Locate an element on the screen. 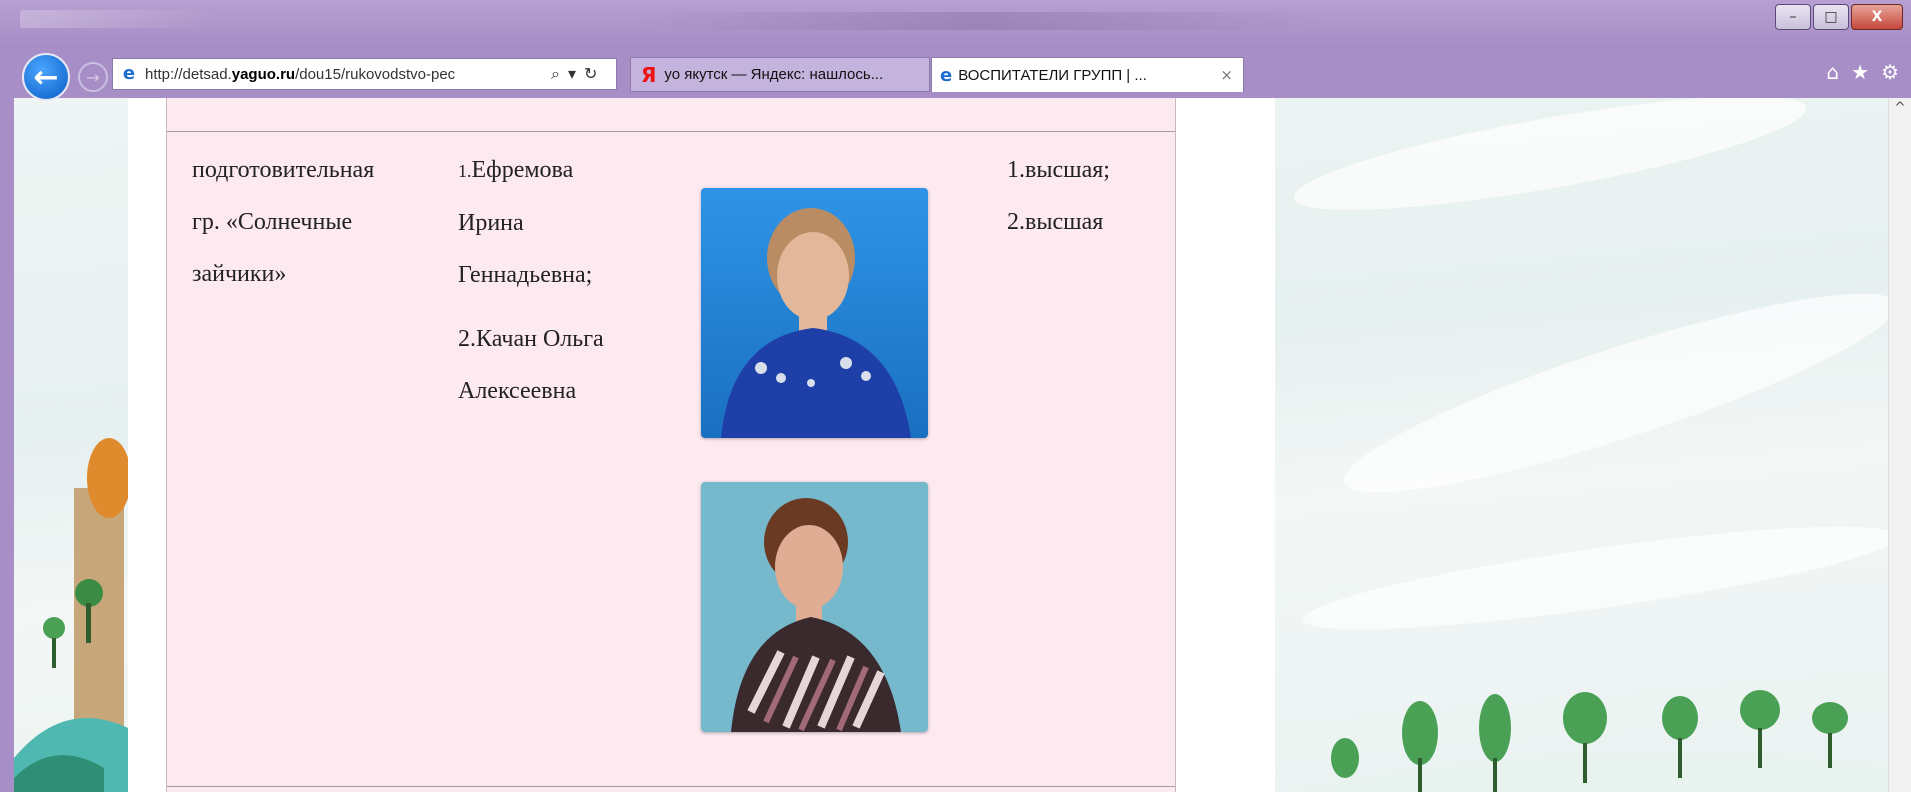  window-titlebar: – □ X is located at coordinates (955, 24).